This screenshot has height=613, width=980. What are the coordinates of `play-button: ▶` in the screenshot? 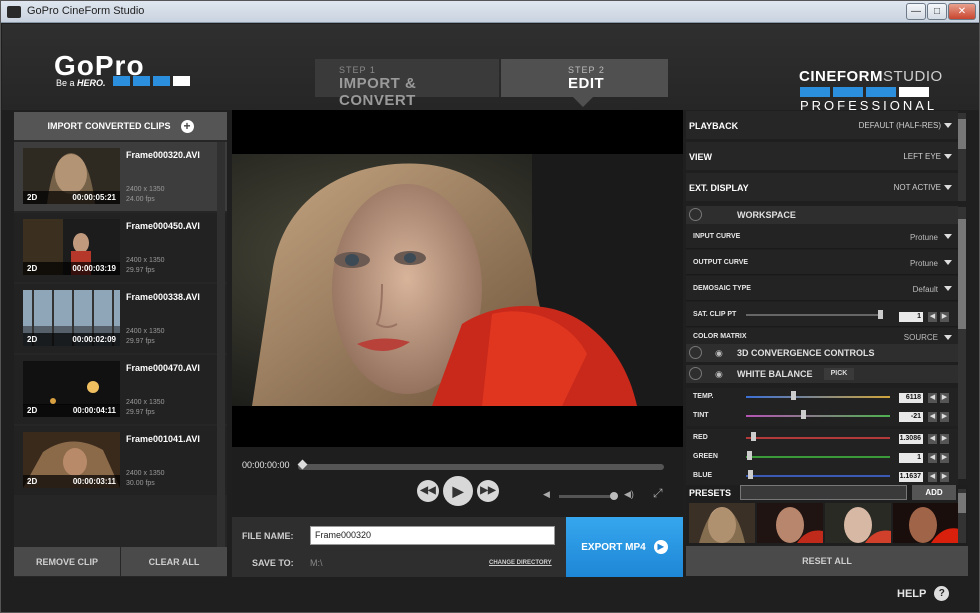 It's located at (458, 491).